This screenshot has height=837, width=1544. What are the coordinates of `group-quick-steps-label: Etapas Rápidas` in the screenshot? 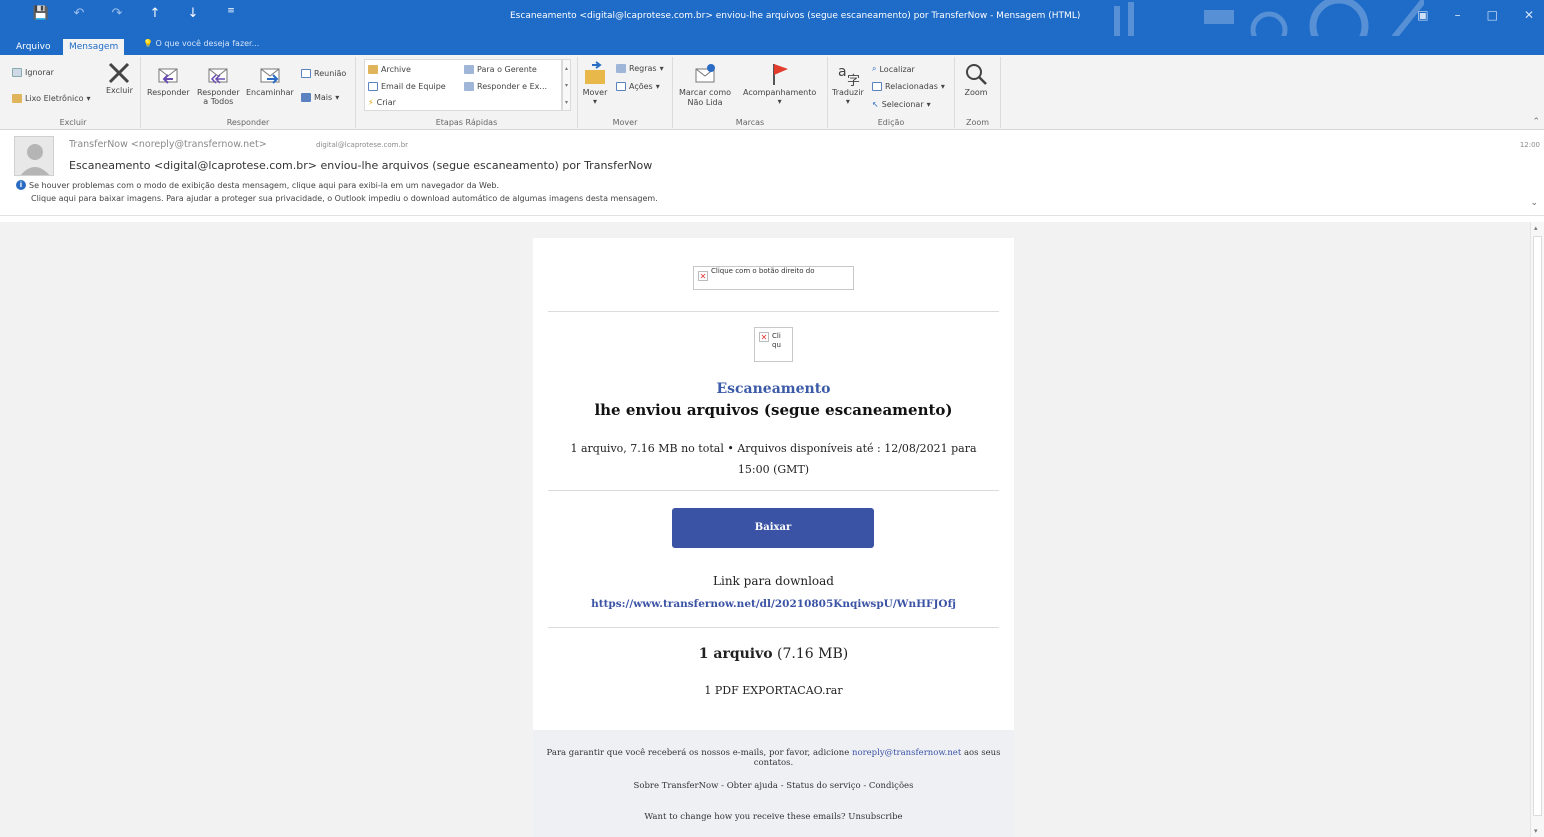 It's located at (466, 122).